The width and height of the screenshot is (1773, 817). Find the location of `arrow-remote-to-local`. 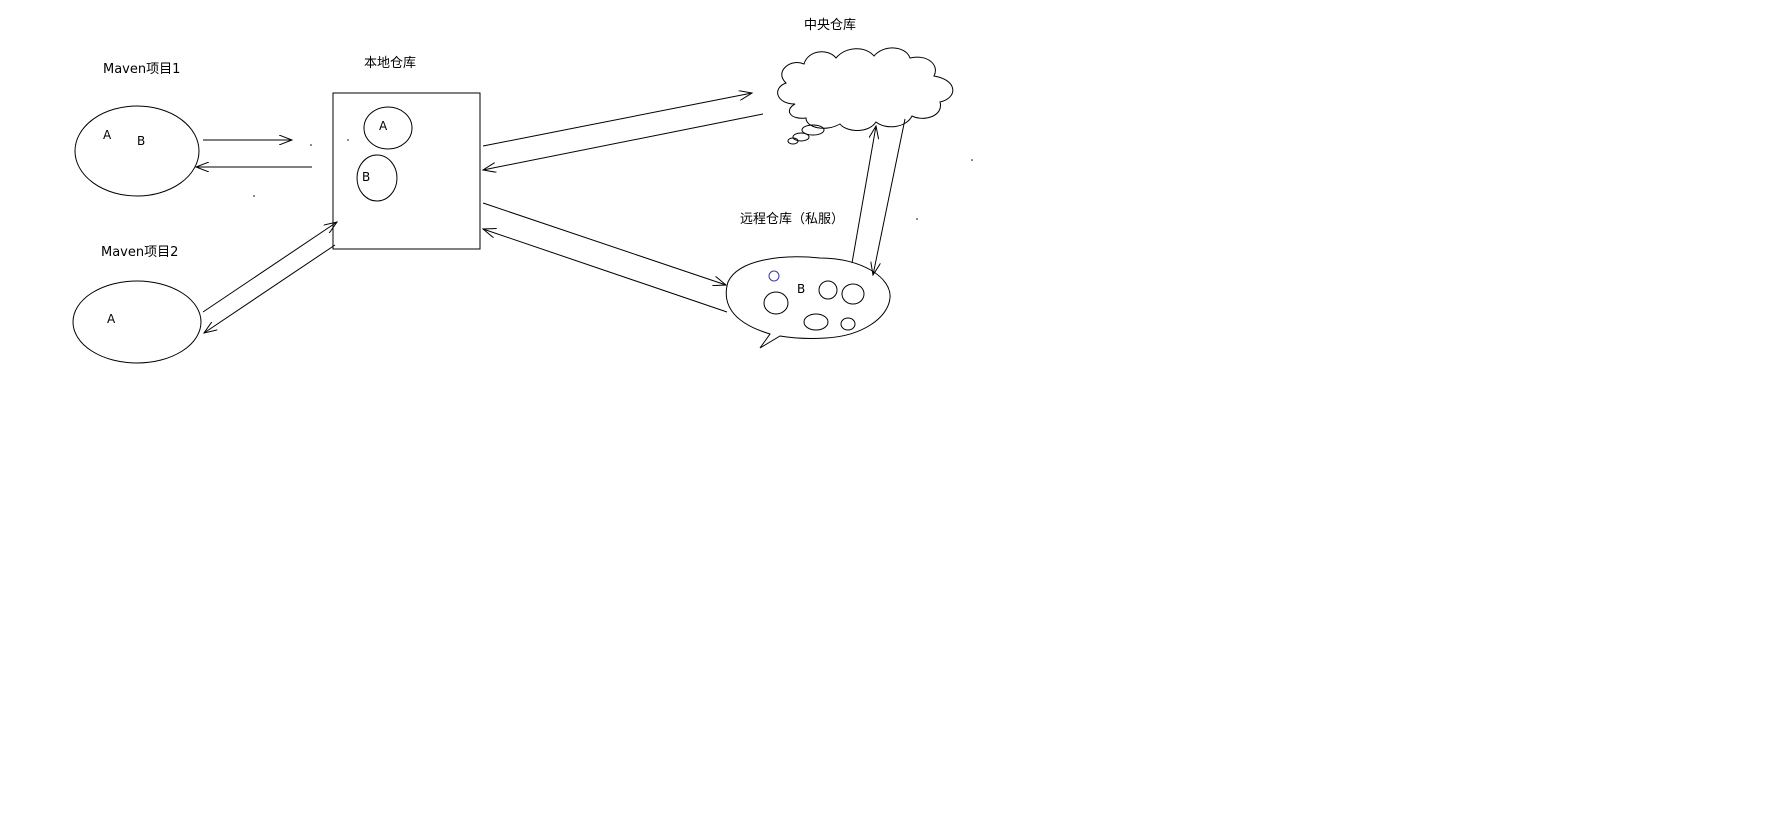

arrow-remote-to-local is located at coordinates (605, 271).